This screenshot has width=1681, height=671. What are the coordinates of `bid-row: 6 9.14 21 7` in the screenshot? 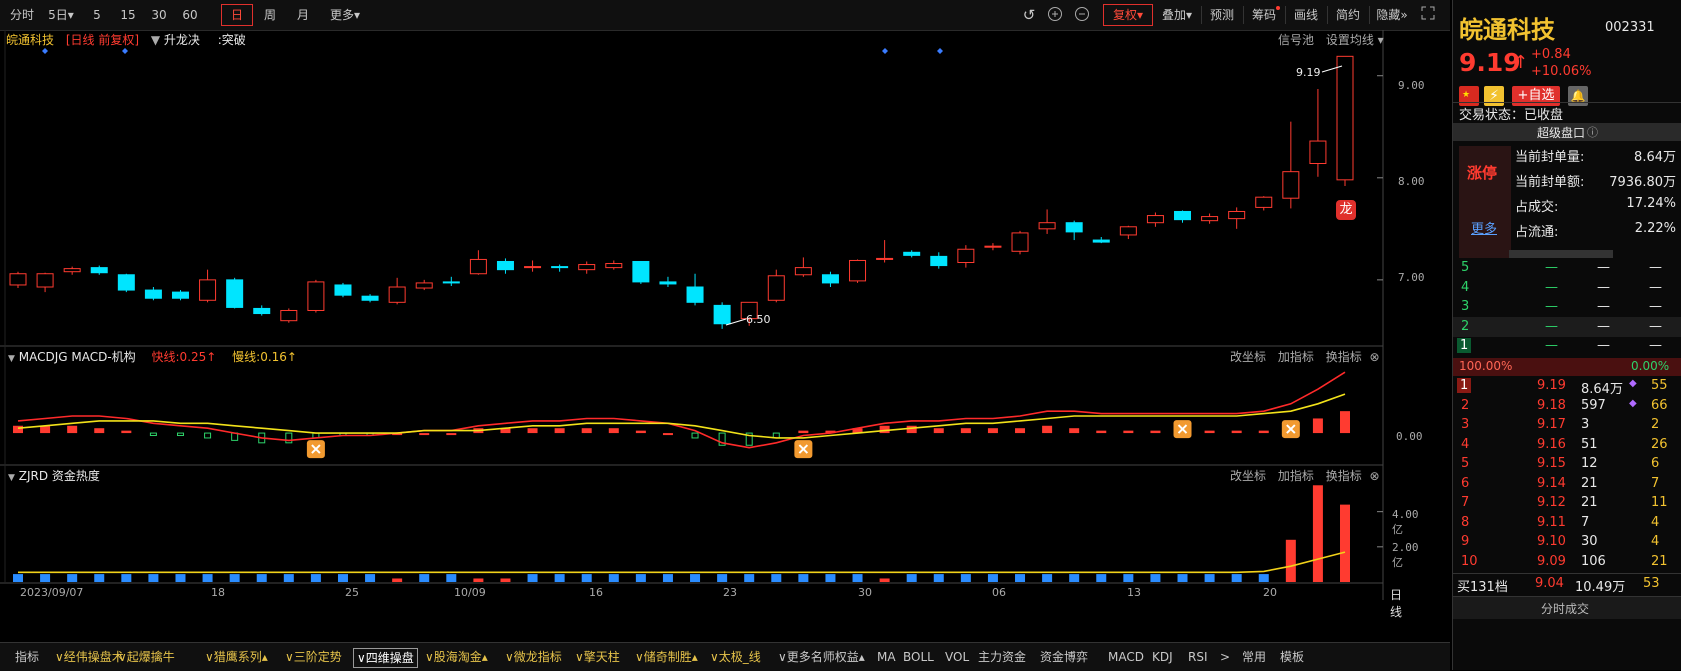 It's located at (1567, 484).